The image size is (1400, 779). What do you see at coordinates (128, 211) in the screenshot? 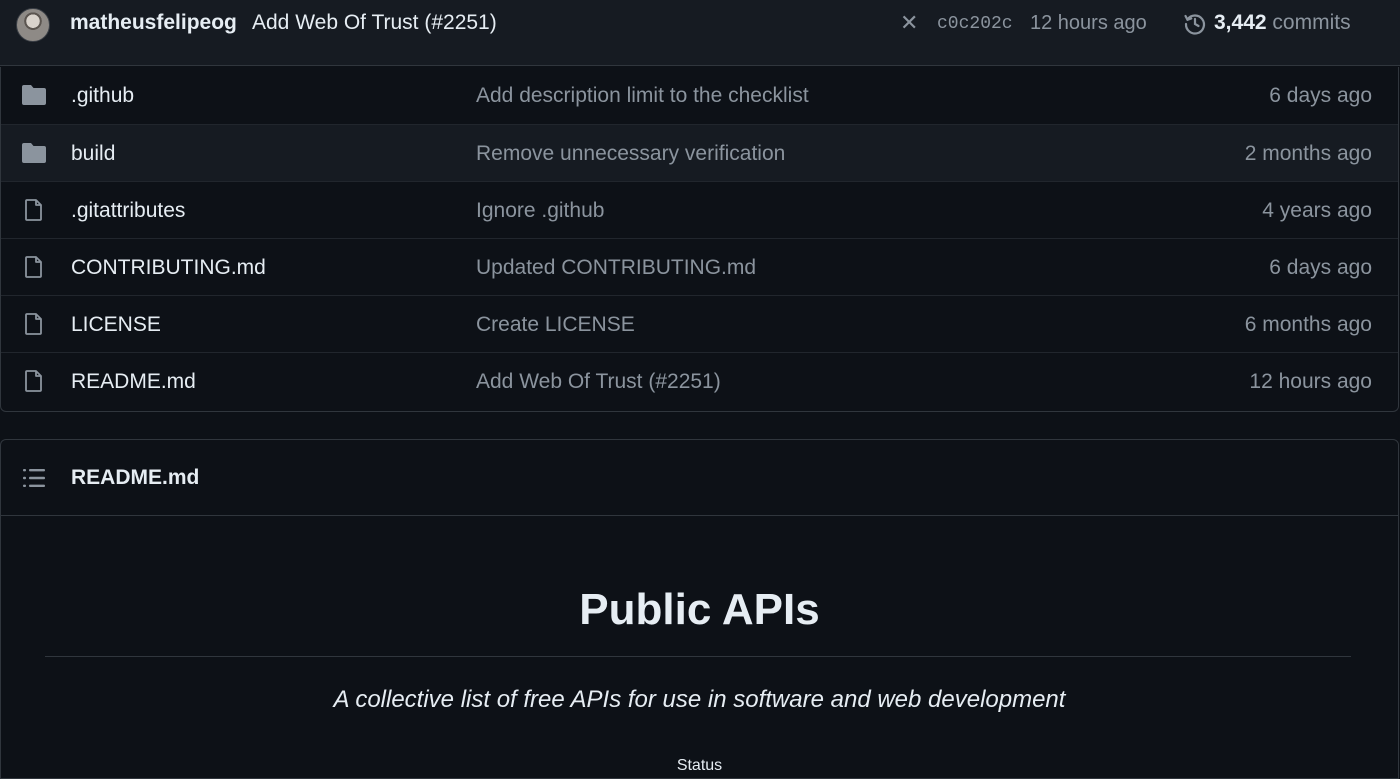
I see `file-name-link: .gitattributes` at bounding box center [128, 211].